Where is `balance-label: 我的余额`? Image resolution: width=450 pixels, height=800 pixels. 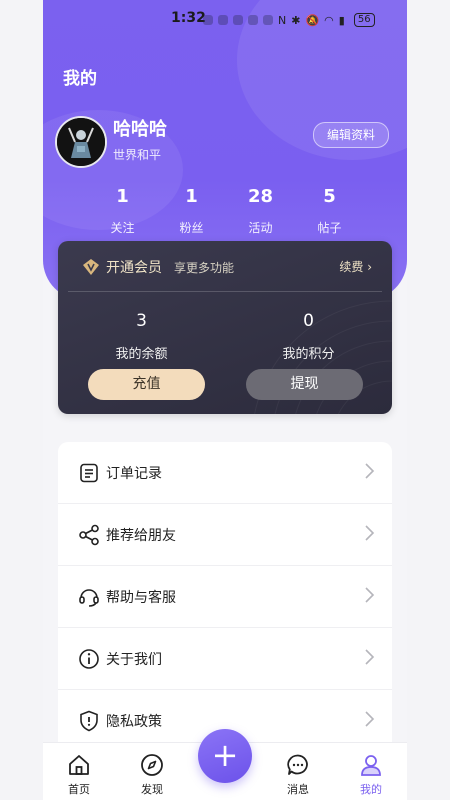
balance-label: 我的余额 is located at coordinates (141, 354).